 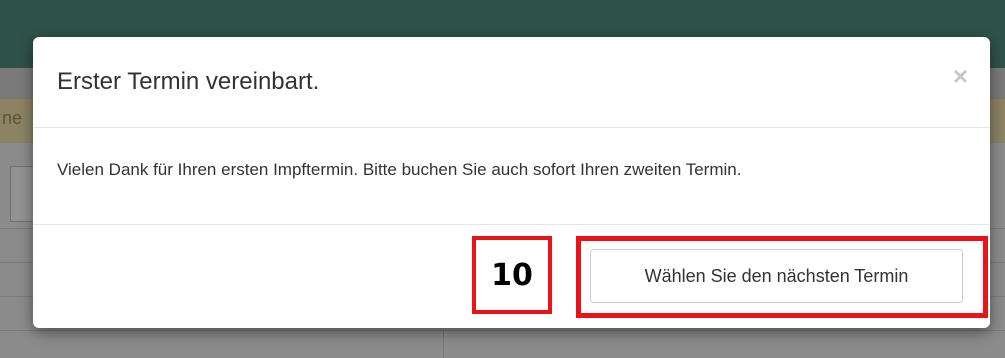 I want to click on close-button: ×, so click(x=960, y=76).